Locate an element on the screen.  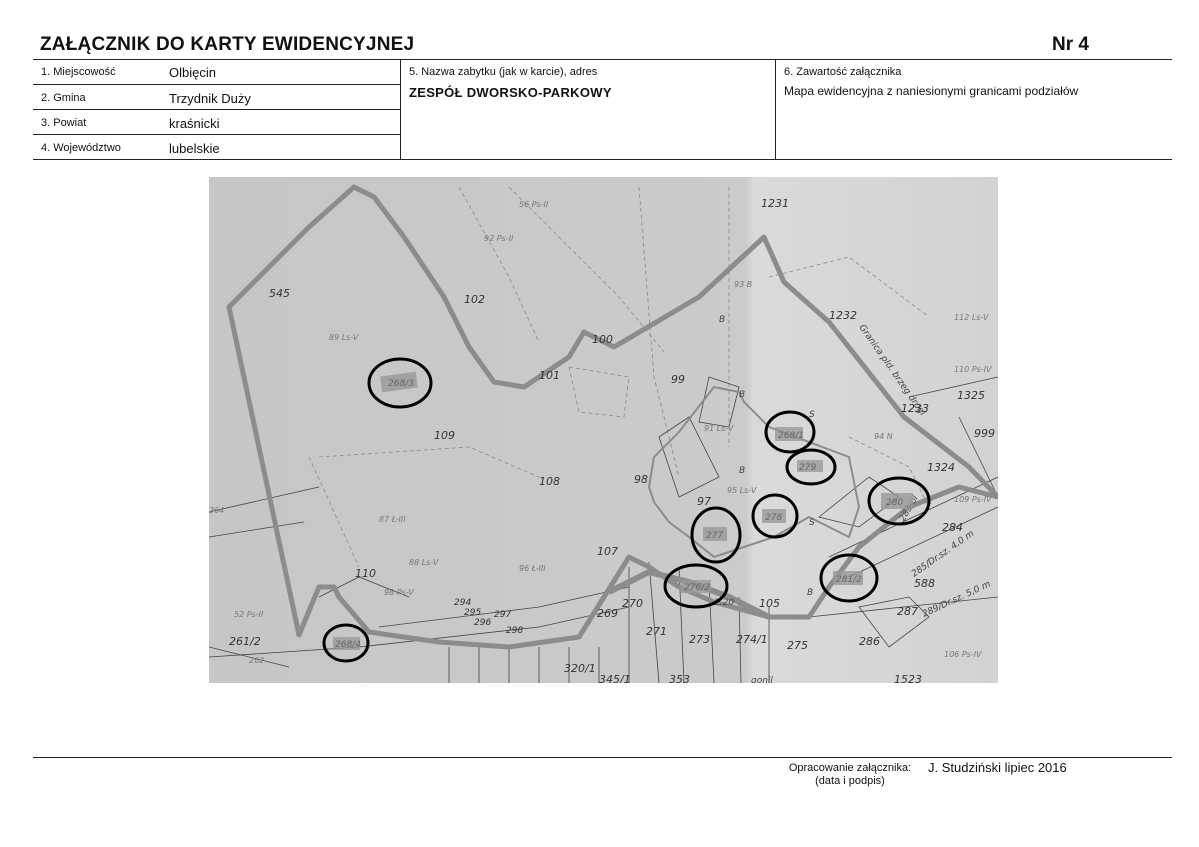
parcel-label: 297 is located at coordinates (502, 615).